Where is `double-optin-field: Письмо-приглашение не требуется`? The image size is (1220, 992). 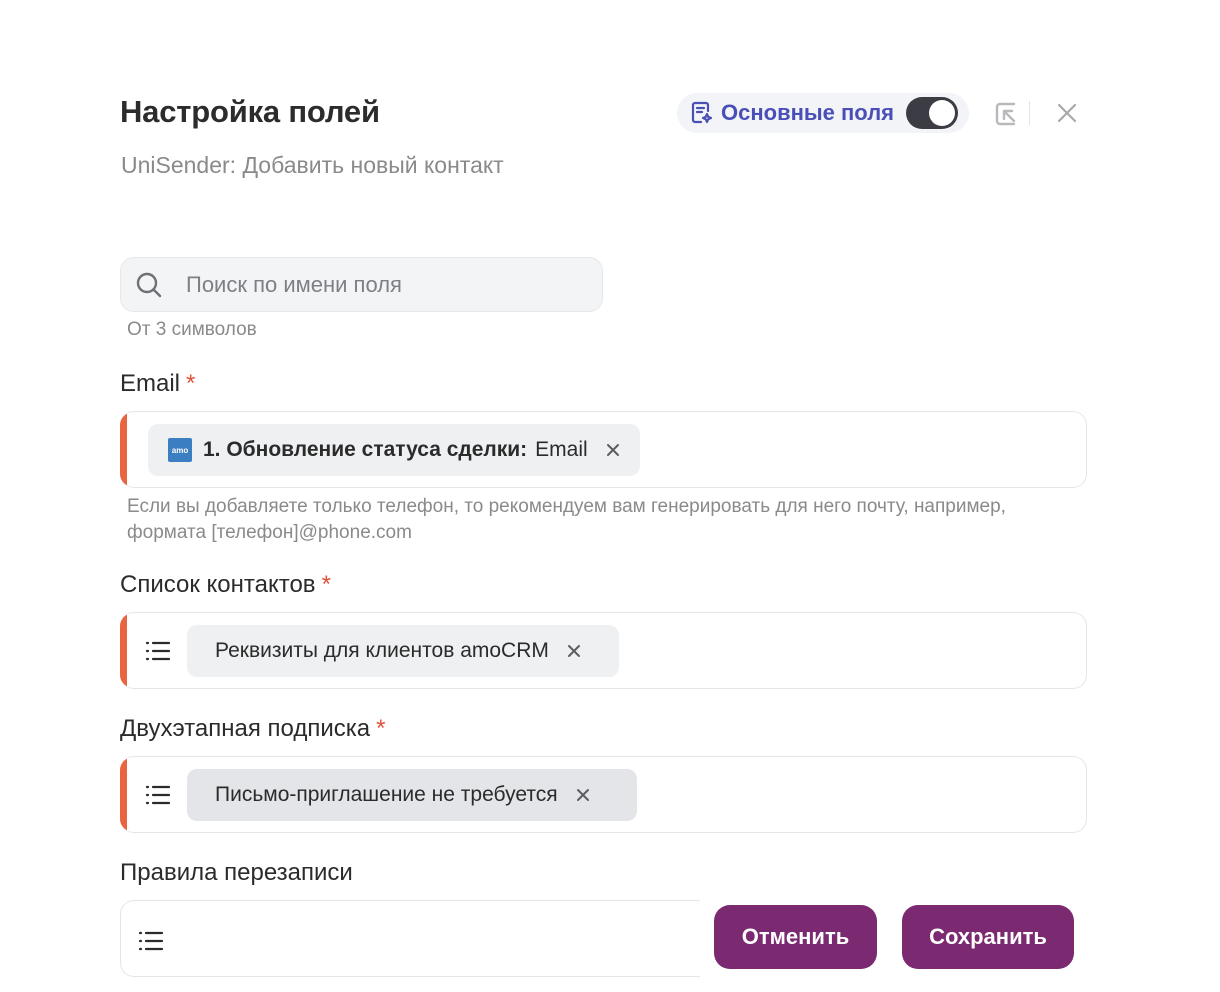 double-optin-field: Письмо-приглашение не требуется is located at coordinates (603, 794).